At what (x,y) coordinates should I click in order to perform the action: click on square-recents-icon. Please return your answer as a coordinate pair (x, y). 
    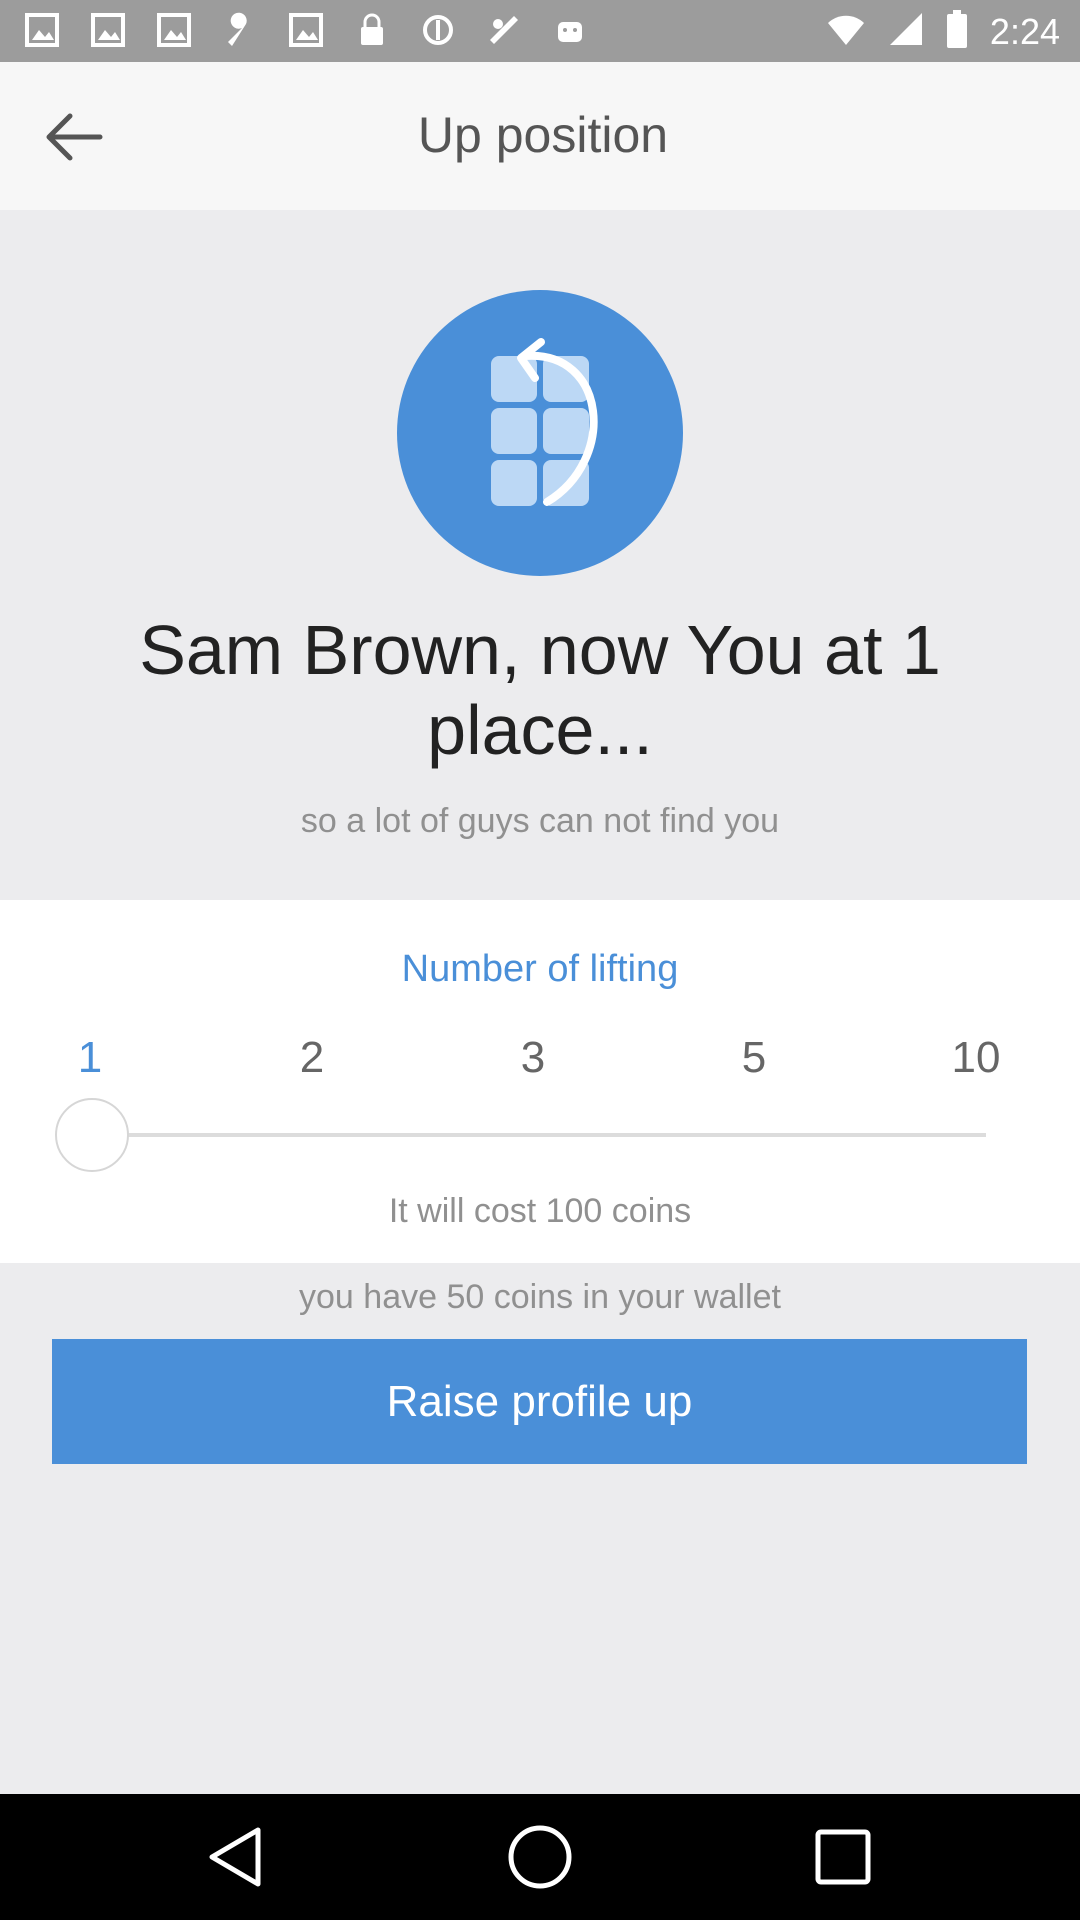
    Looking at the image, I should click on (843, 1857).